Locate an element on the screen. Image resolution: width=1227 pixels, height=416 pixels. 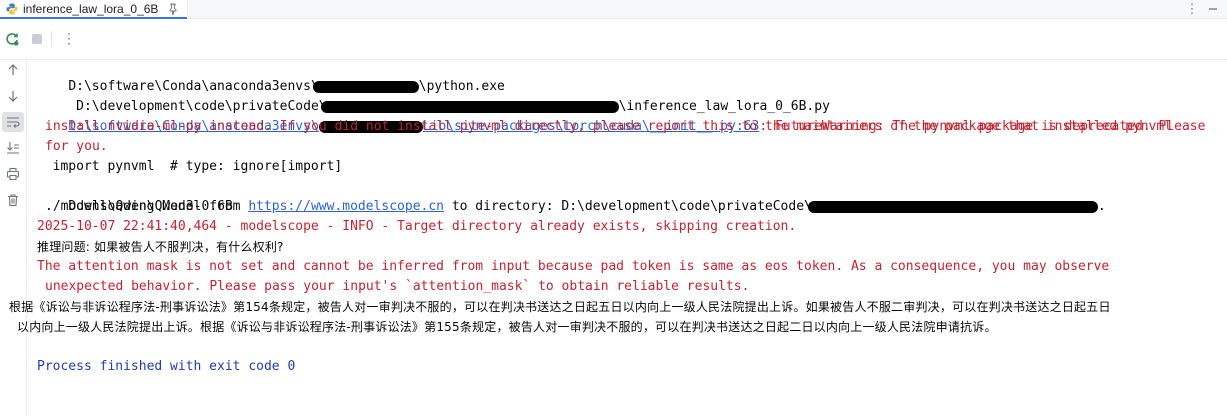
console-line-model-path: ./models\Qwen\Qwen3-0.6B is located at coordinates (139, 206).